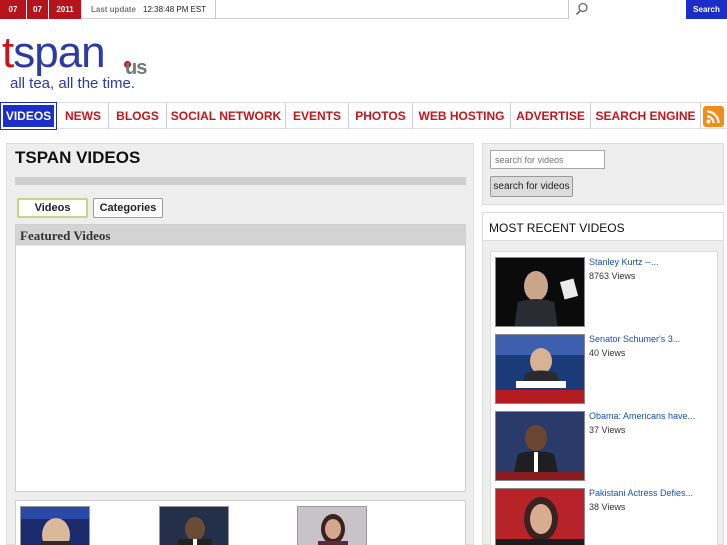 The height and width of the screenshot is (545, 727). What do you see at coordinates (462, 116) in the screenshot?
I see `nav-web-hosting: WEB HOSTING` at bounding box center [462, 116].